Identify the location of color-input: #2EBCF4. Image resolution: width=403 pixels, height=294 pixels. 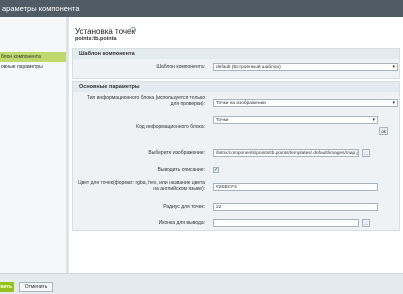
(295, 187).